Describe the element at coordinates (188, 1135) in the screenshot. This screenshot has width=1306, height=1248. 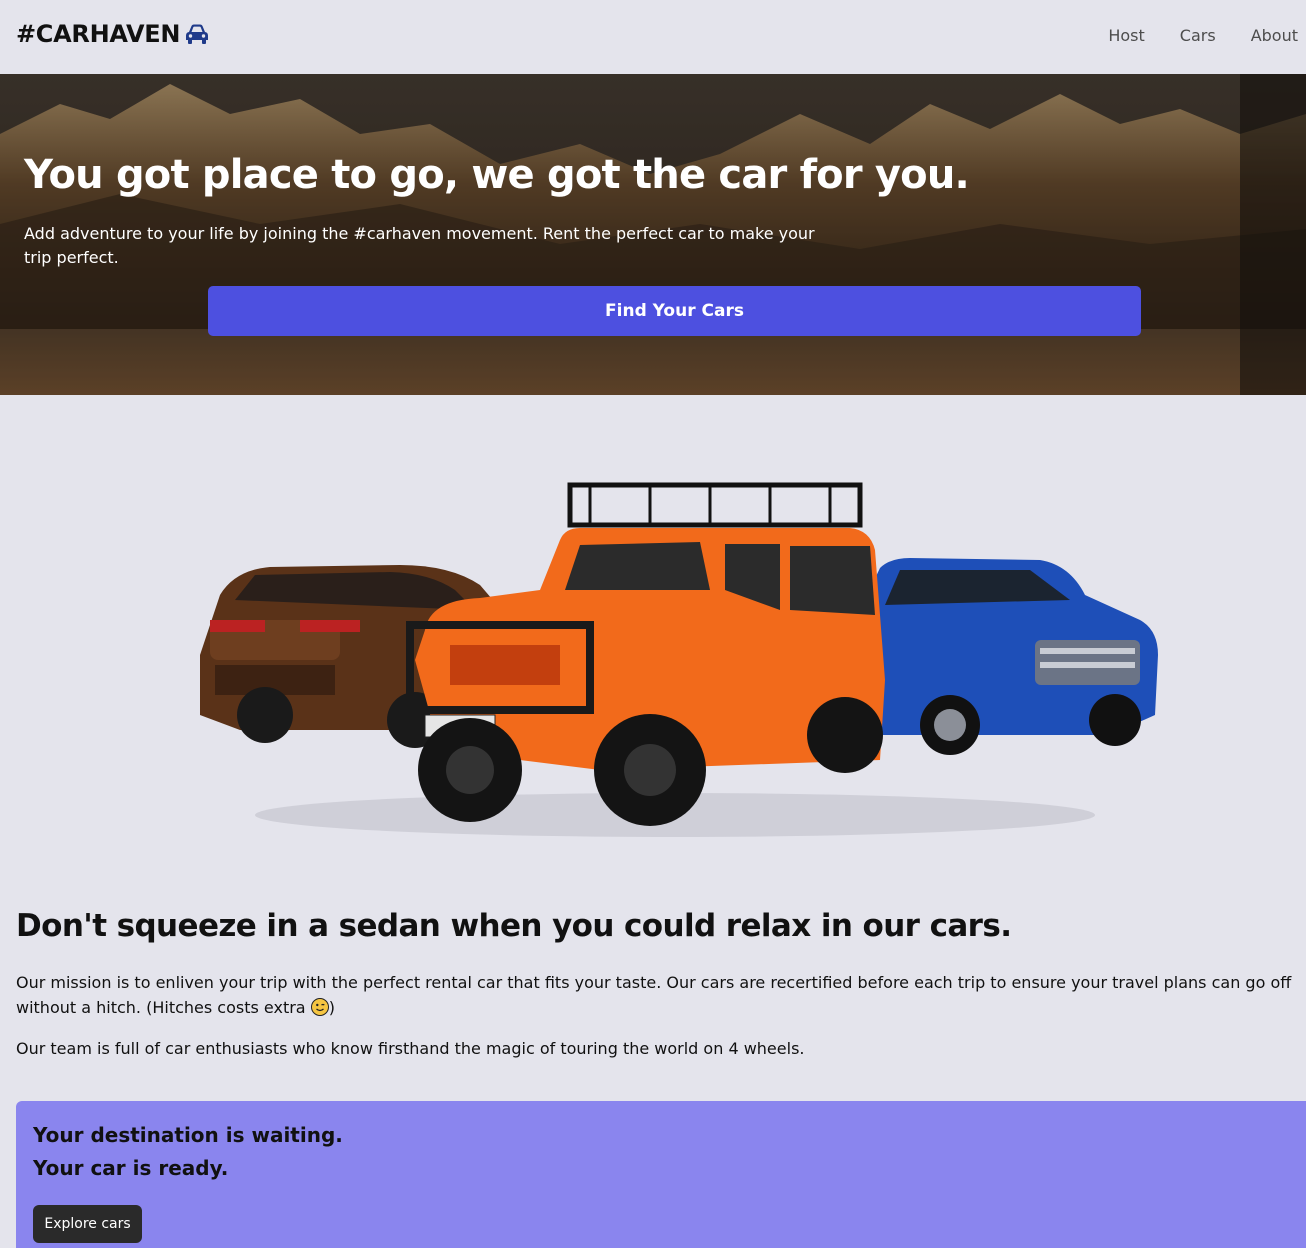
I see `cta-headline-1: Your destination is waiting.` at that location.